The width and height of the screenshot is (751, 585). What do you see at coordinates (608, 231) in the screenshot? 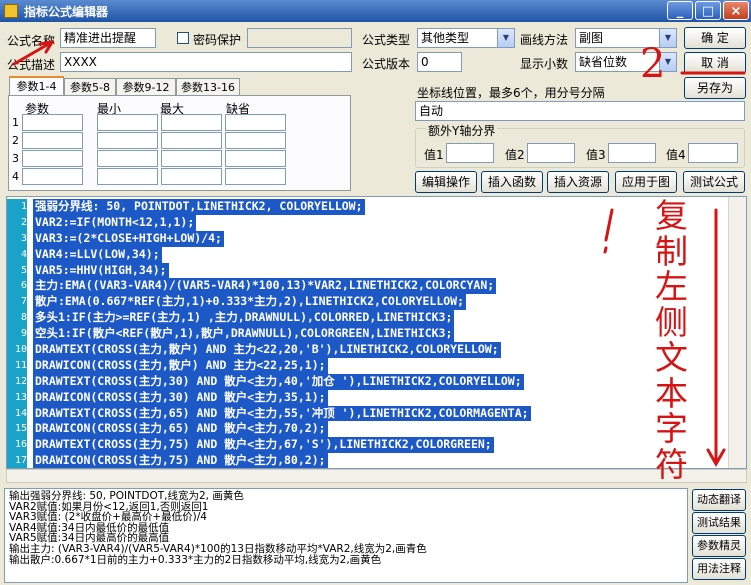
I see `tick-mark-annotation` at bounding box center [608, 231].